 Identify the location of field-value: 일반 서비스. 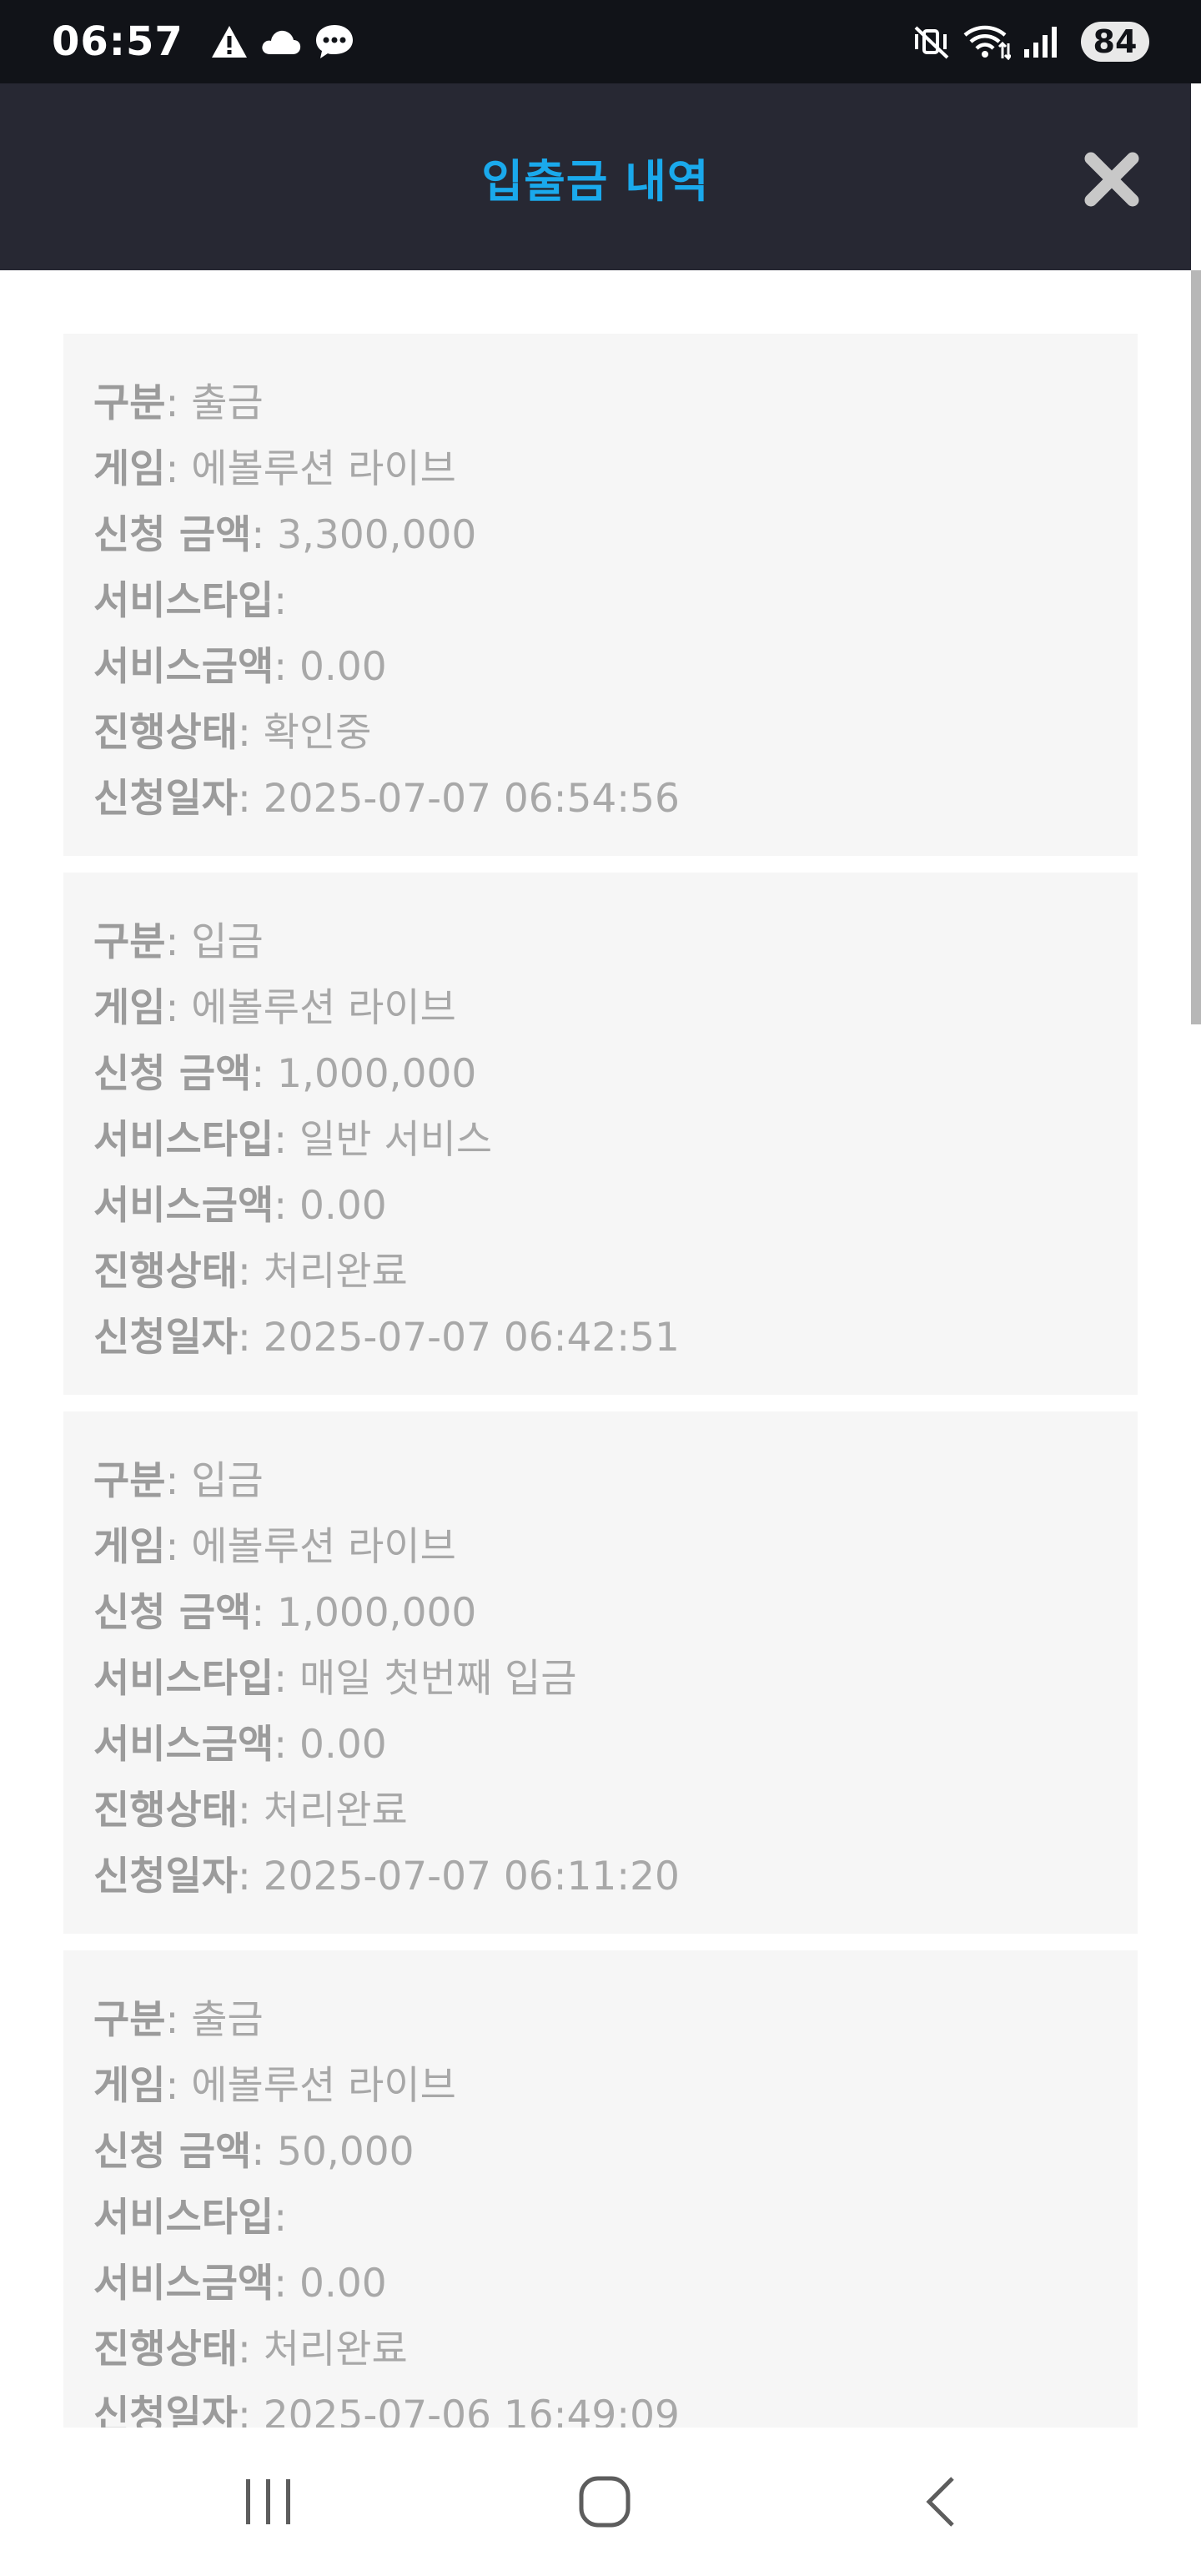
(396, 1140).